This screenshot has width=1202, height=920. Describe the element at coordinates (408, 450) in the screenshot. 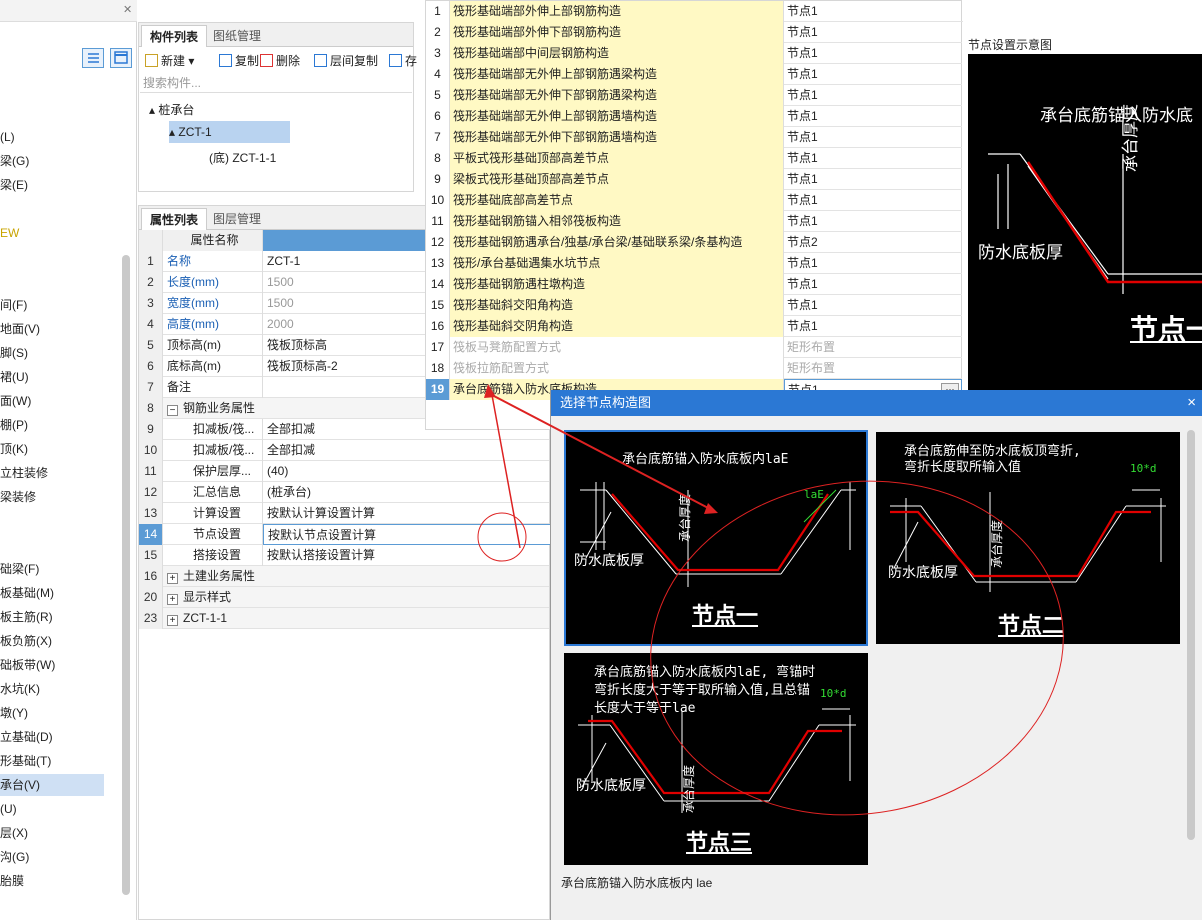

I see `property-value: 全部扣减` at that location.